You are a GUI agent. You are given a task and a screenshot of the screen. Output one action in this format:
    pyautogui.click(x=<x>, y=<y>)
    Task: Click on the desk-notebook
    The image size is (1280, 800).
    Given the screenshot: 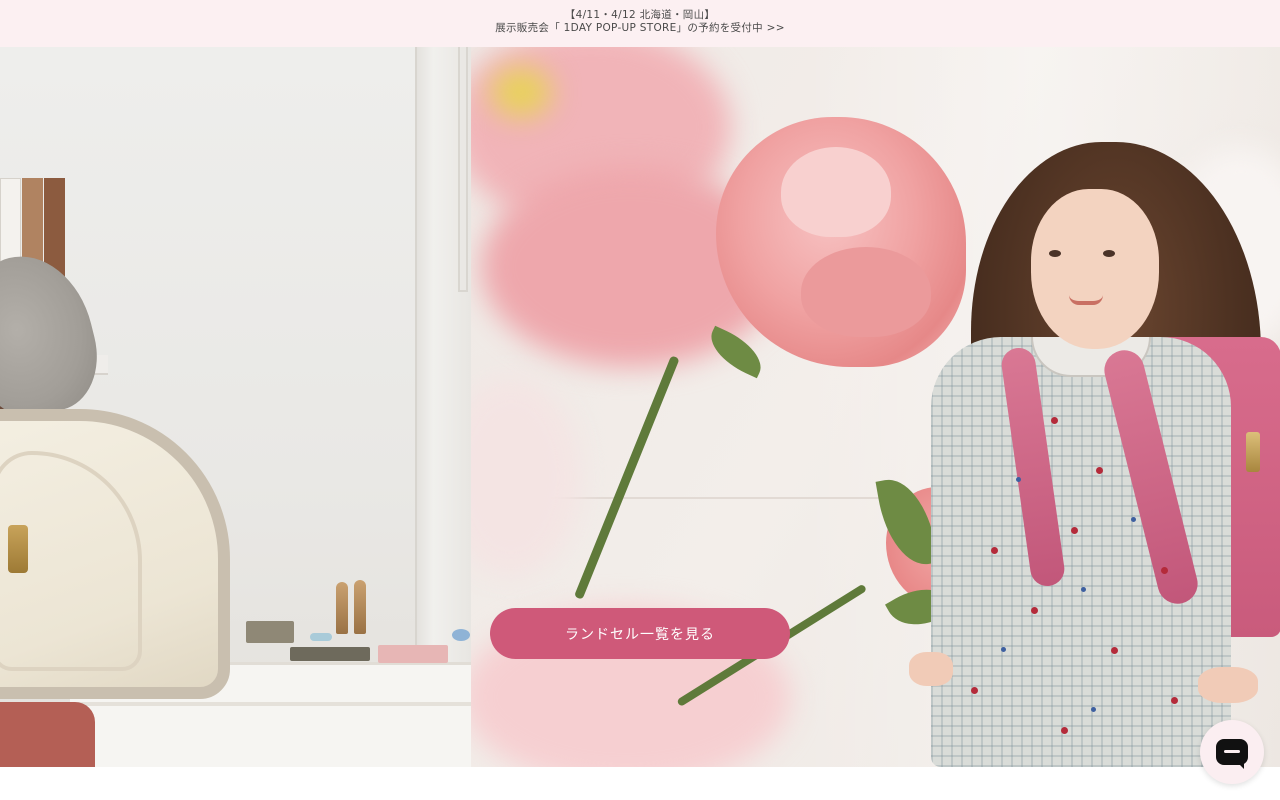 What is the action you would take?
    pyautogui.click(x=330, y=654)
    